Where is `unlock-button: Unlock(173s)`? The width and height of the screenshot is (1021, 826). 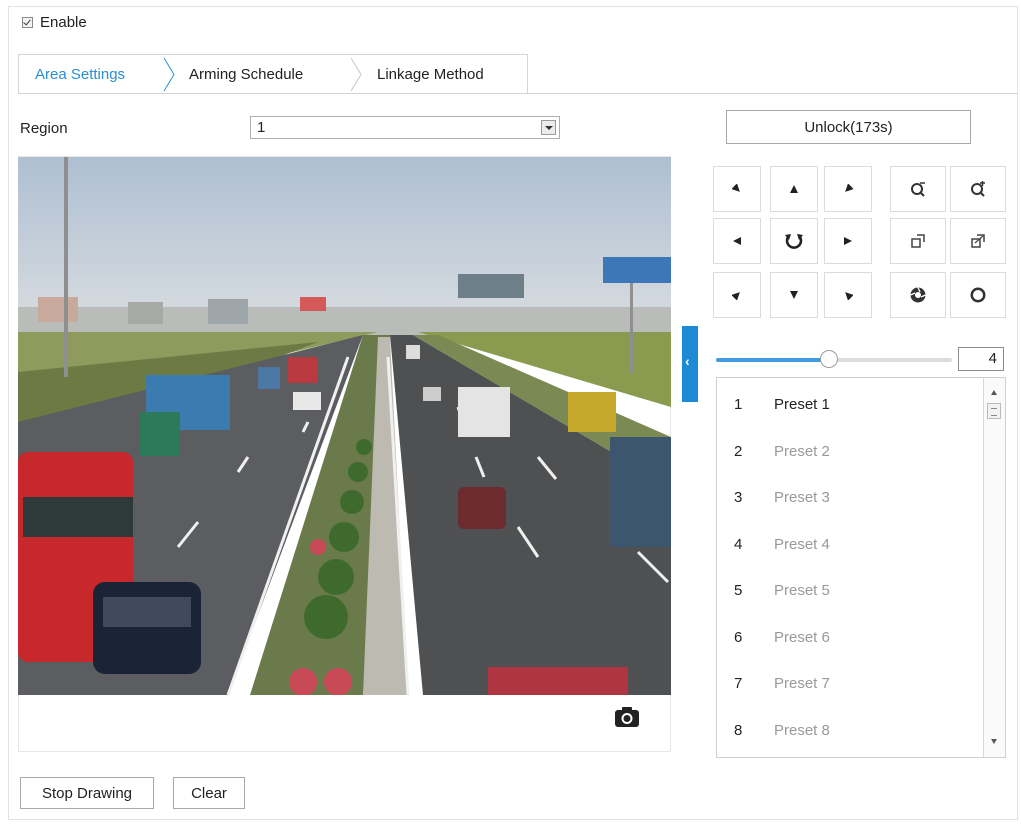
unlock-button: Unlock(173s) is located at coordinates (848, 127).